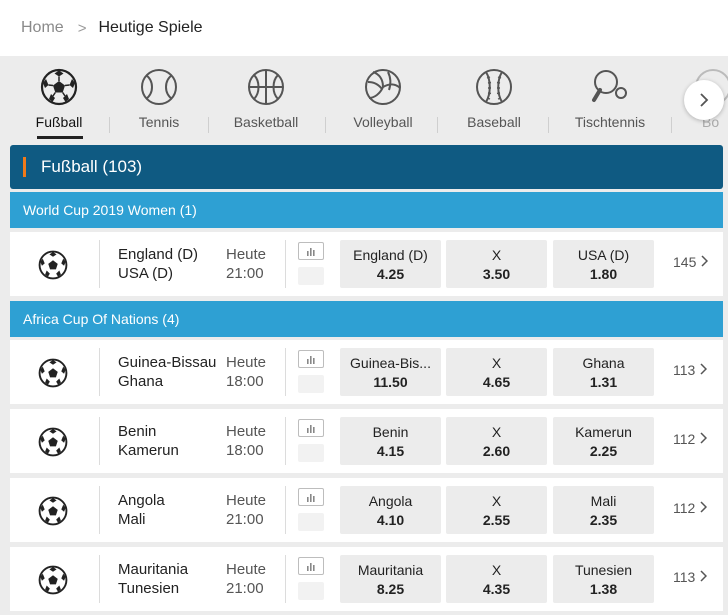  I want to click on stats-placeholder, so click(311, 522).